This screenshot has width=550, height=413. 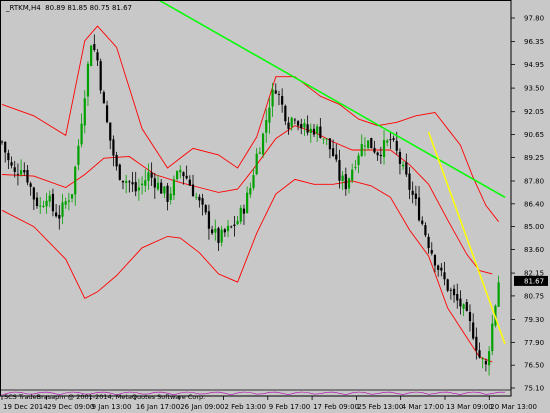 I want to click on y-tick-label: 80.75, so click(x=534, y=296).